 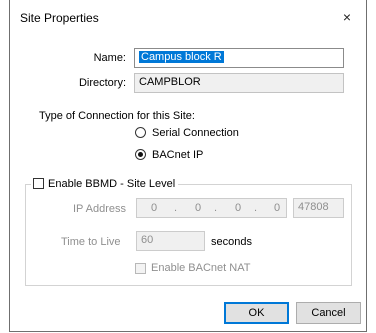 What do you see at coordinates (347, 17) in the screenshot?
I see `close-icon: ×` at bounding box center [347, 17].